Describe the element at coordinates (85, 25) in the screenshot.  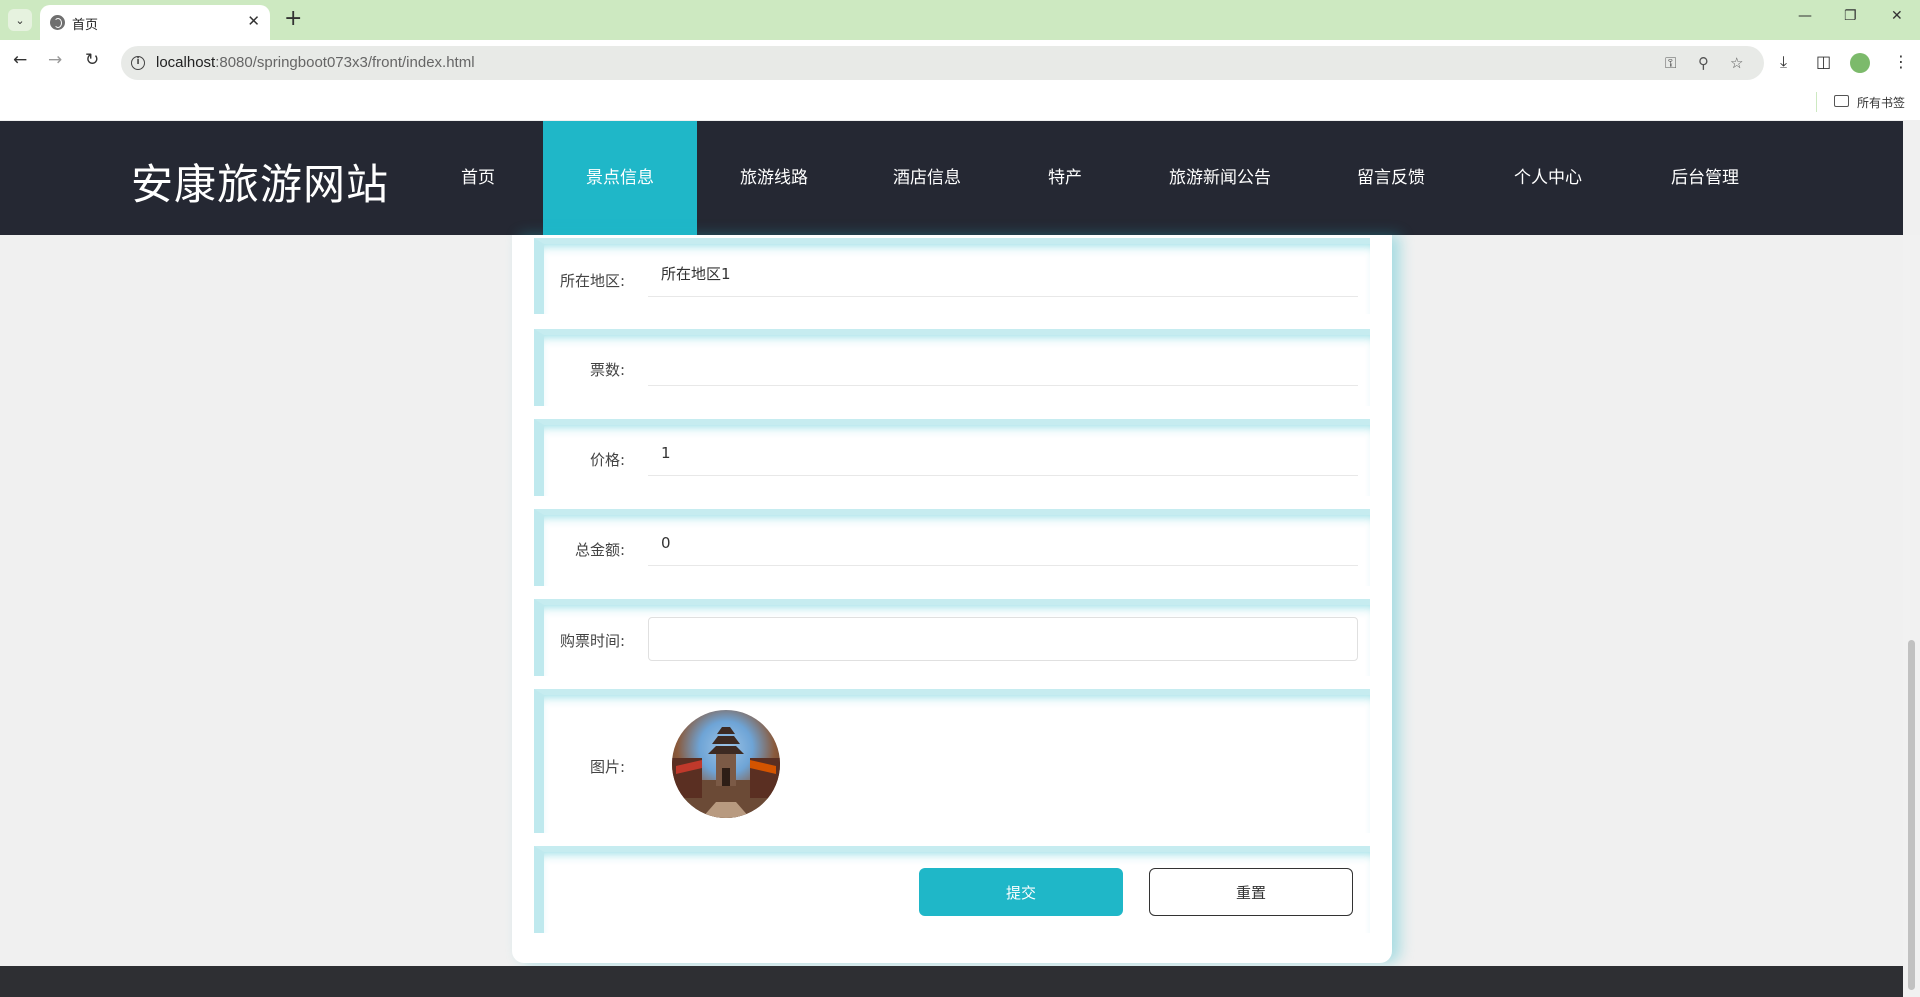
I see `tab-title: 首页` at that location.